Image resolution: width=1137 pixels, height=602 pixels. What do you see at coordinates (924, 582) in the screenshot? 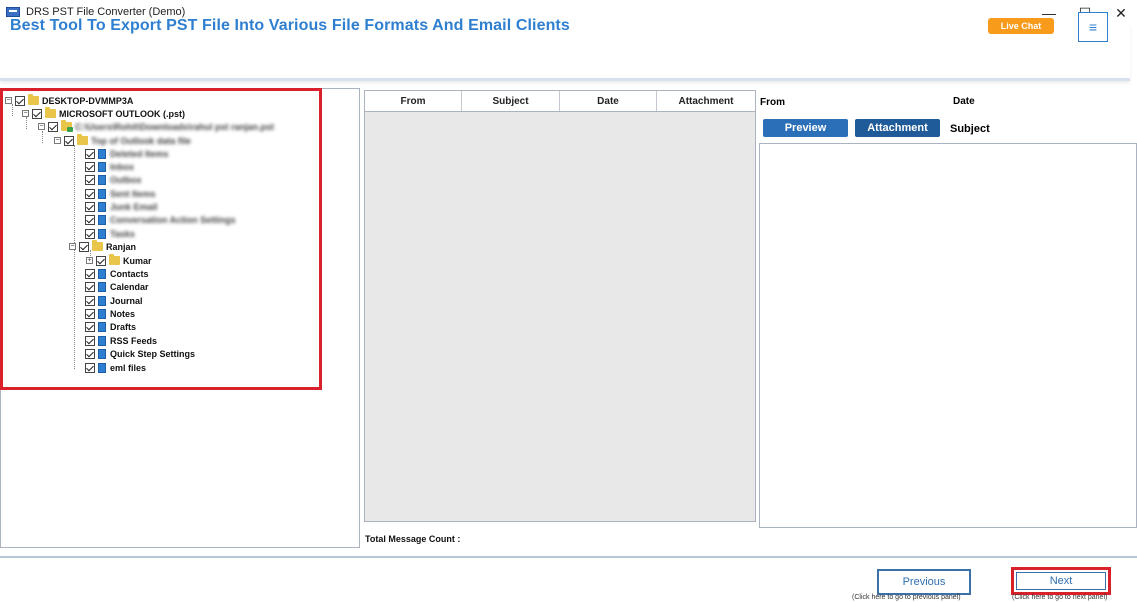
I see `previous-button: Previous` at bounding box center [924, 582].